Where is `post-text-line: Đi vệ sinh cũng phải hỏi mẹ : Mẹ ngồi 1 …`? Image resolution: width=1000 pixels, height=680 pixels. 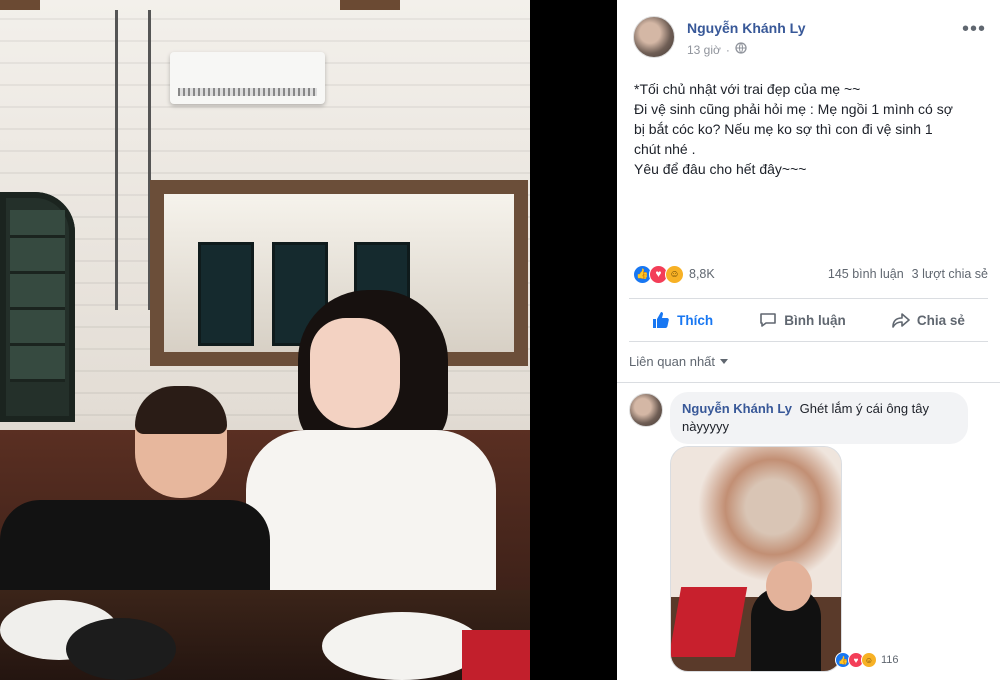 post-text-line: Đi vệ sinh cũng phải hỏi mẹ : Mẹ ngồi 1 … is located at coordinates (793, 109).